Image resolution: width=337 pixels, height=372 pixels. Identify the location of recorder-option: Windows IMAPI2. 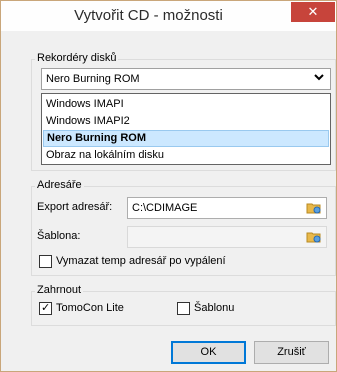
(186, 121).